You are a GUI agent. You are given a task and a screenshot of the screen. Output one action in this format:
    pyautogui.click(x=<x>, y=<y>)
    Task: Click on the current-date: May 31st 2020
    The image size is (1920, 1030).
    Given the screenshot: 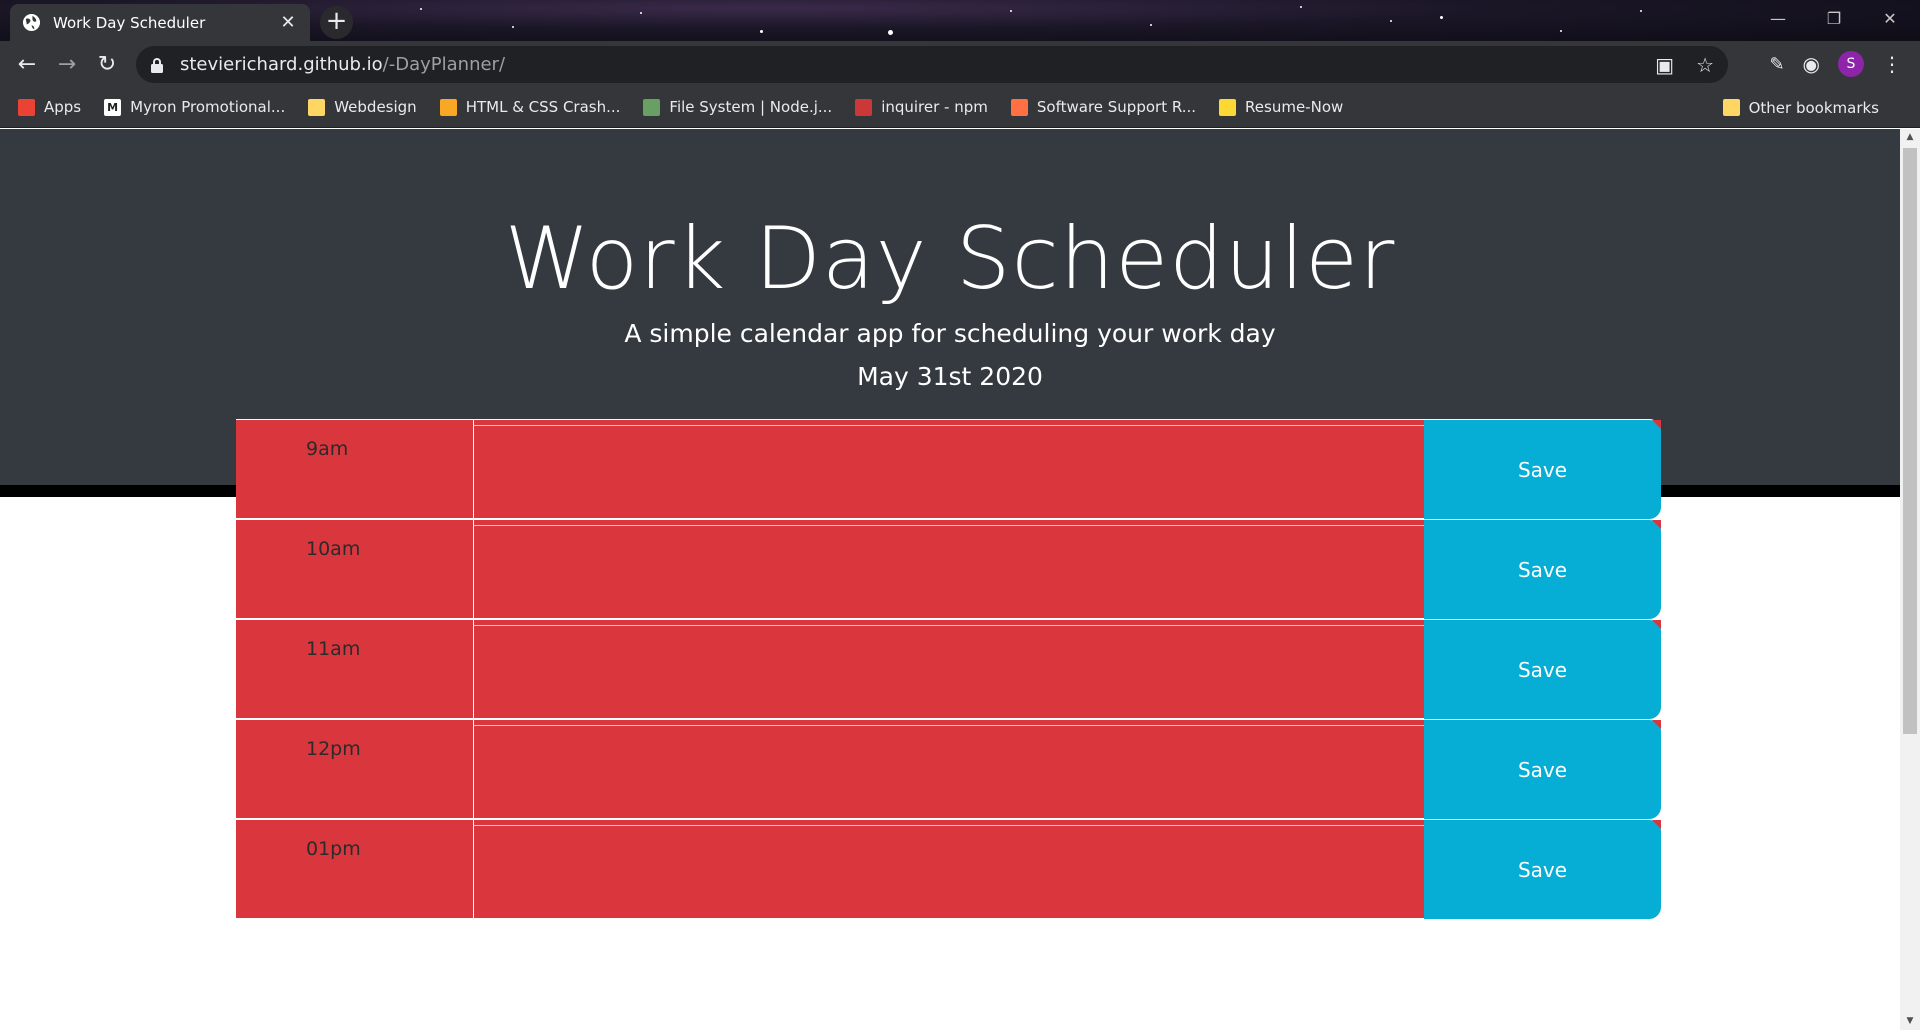 What is the action you would take?
    pyautogui.click(x=950, y=376)
    